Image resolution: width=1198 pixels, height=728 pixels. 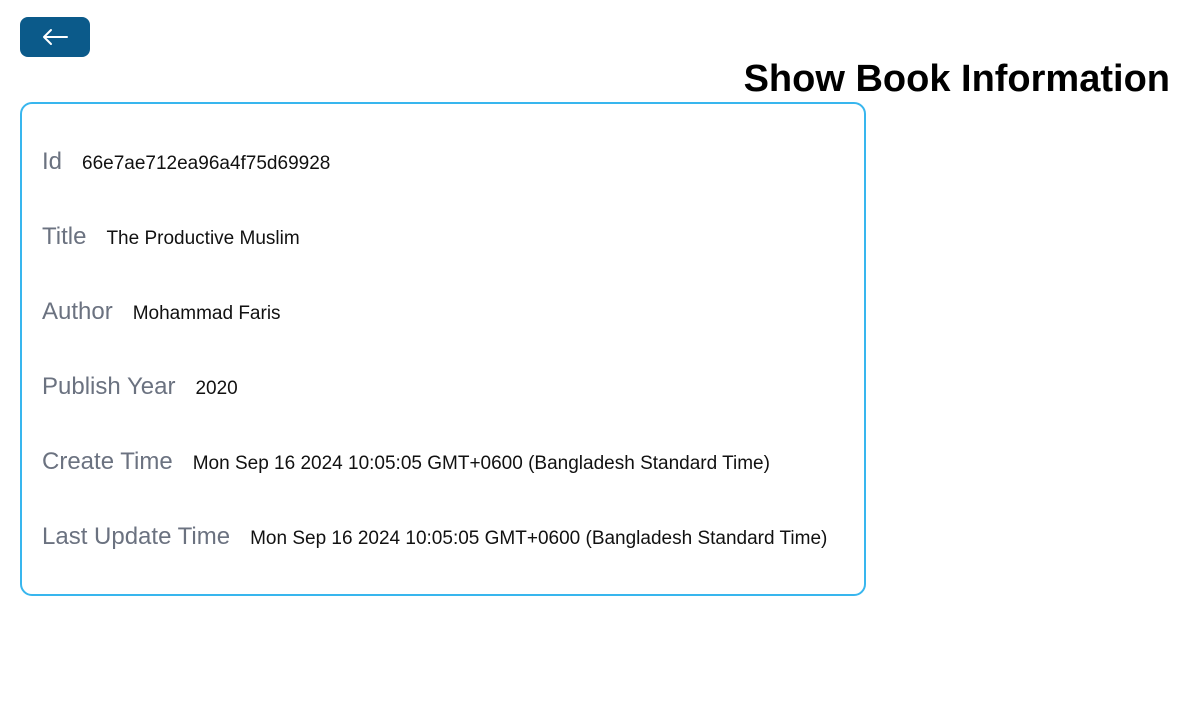 I want to click on info-value-author: Mohammad Faris, so click(x=206, y=313).